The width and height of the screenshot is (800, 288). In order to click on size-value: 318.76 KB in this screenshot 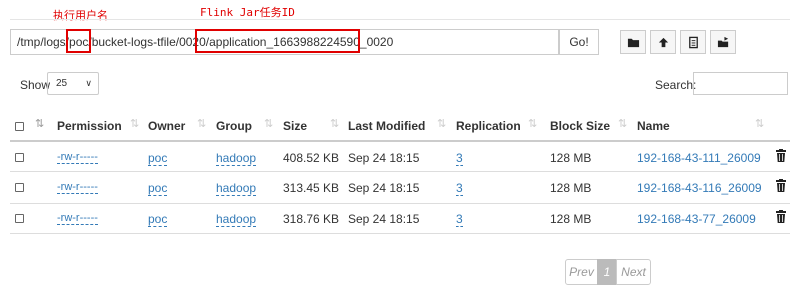, I will do `click(311, 219)`.